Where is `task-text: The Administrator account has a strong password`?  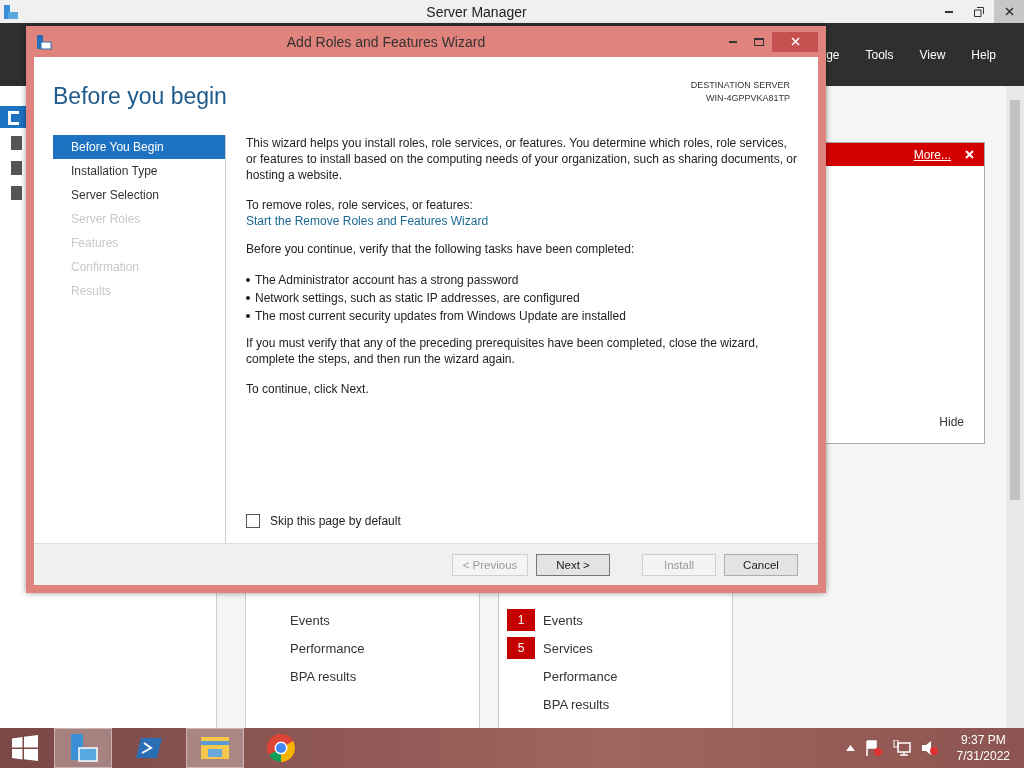 task-text: The Administrator account has a strong password is located at coordinates (387, 280).